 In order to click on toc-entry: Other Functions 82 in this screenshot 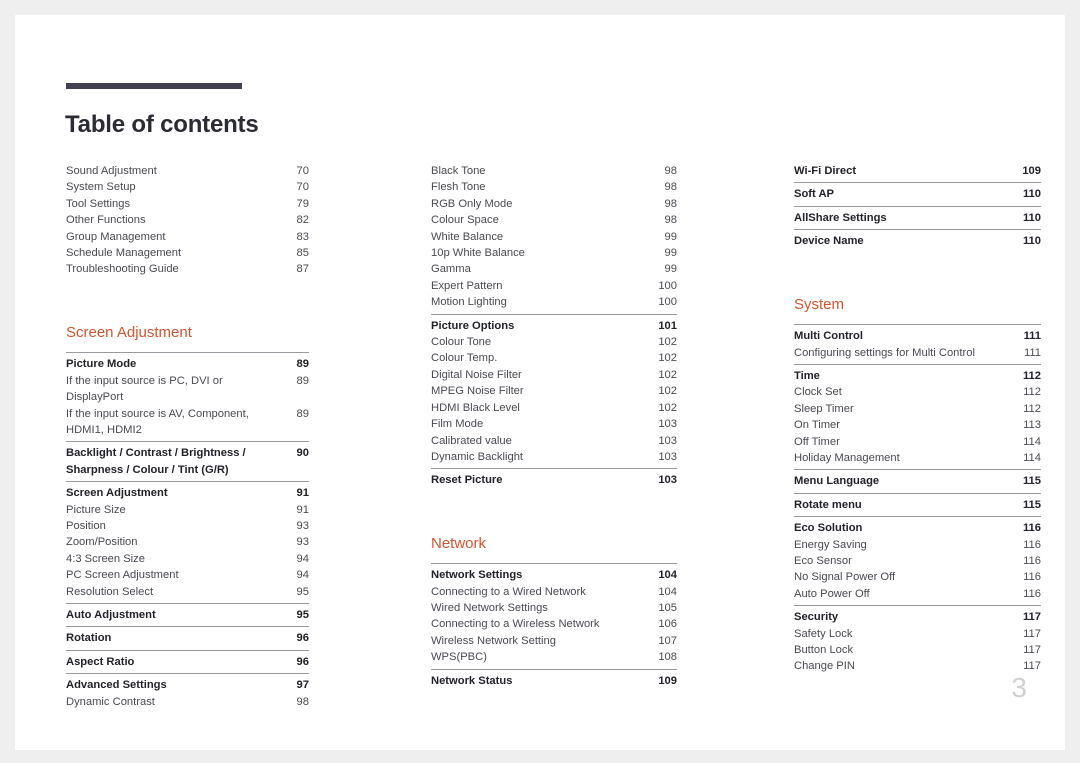, I will do `click(187, 220)`.